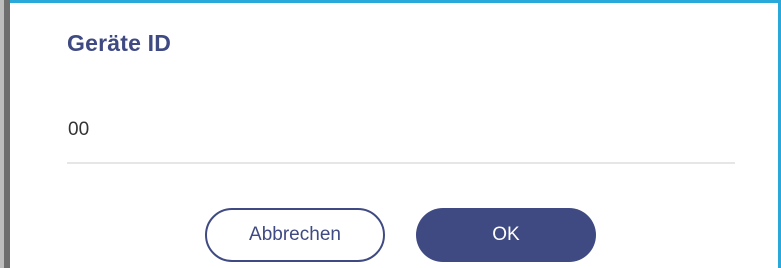 This screenshot has width=781, height=268. I want to click on device-id-input: 00, so click(78, 130).